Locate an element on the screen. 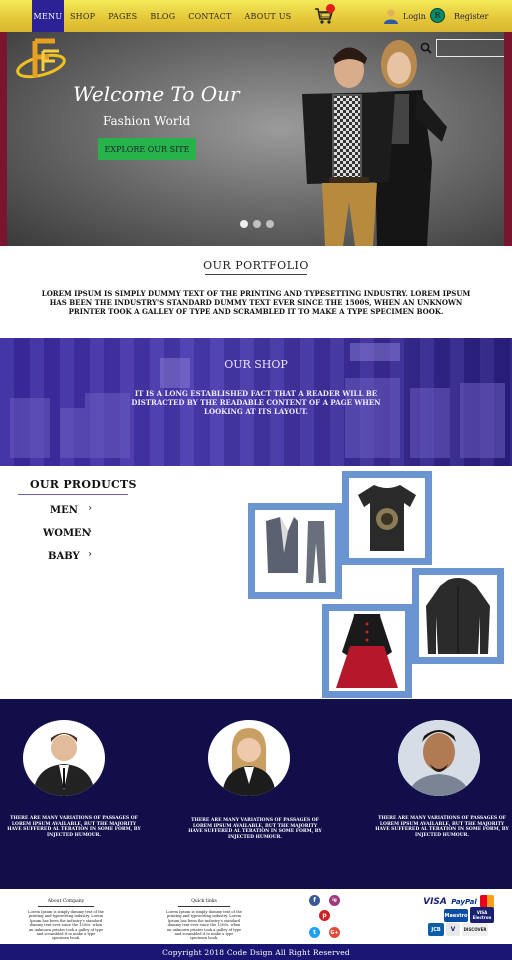 This screenshot has width=512, height=960. portfolio-title: OUR PORTFOLIO is located at coordinates (256, 265).